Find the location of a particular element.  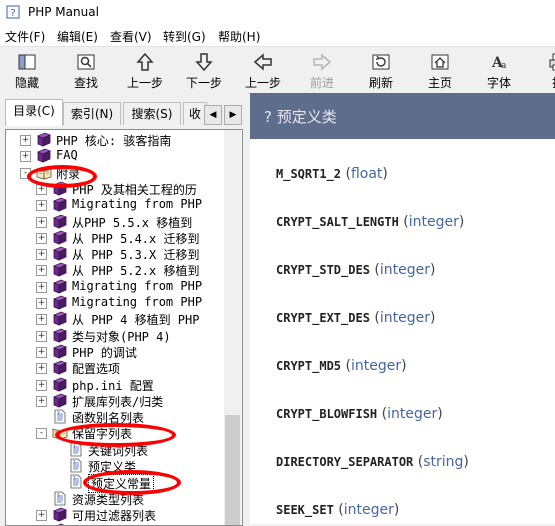

tree-item: + 可用过滤器列表 is located at coordinates (121, 514).